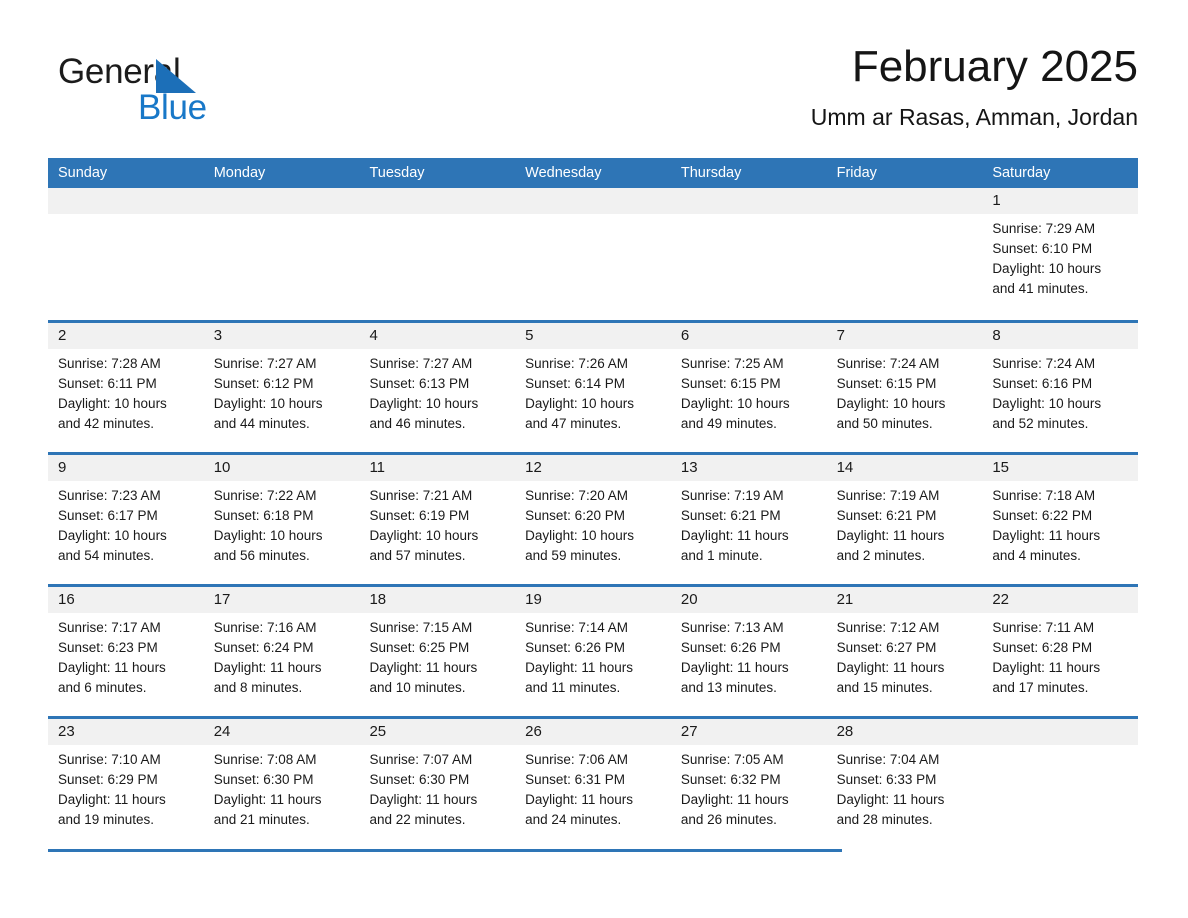 The height and width of the screenshot is (918, 1188). I want to click on day-number: 25, so click(378, 731).